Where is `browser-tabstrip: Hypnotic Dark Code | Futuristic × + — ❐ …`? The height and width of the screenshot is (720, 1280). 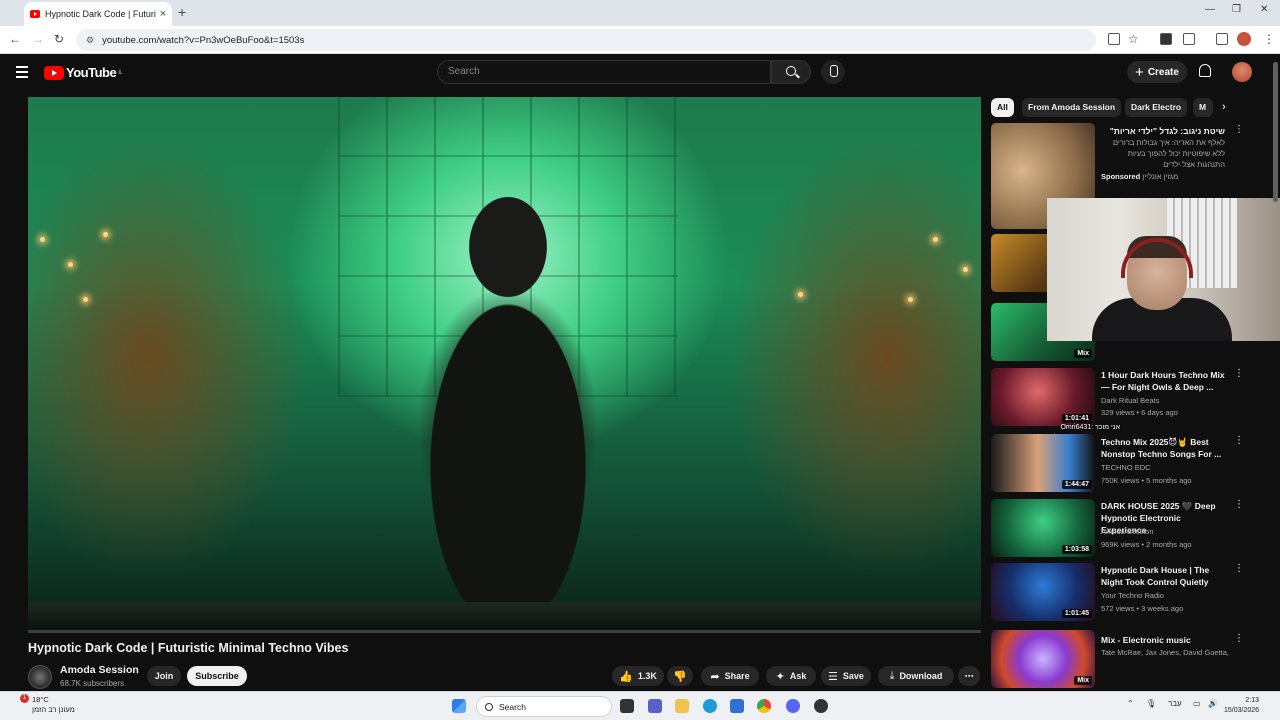 browser-tabstrip: Hypnotic Dark Code | Futuristic × + — ❐ … is located at coordinates (640, 13).